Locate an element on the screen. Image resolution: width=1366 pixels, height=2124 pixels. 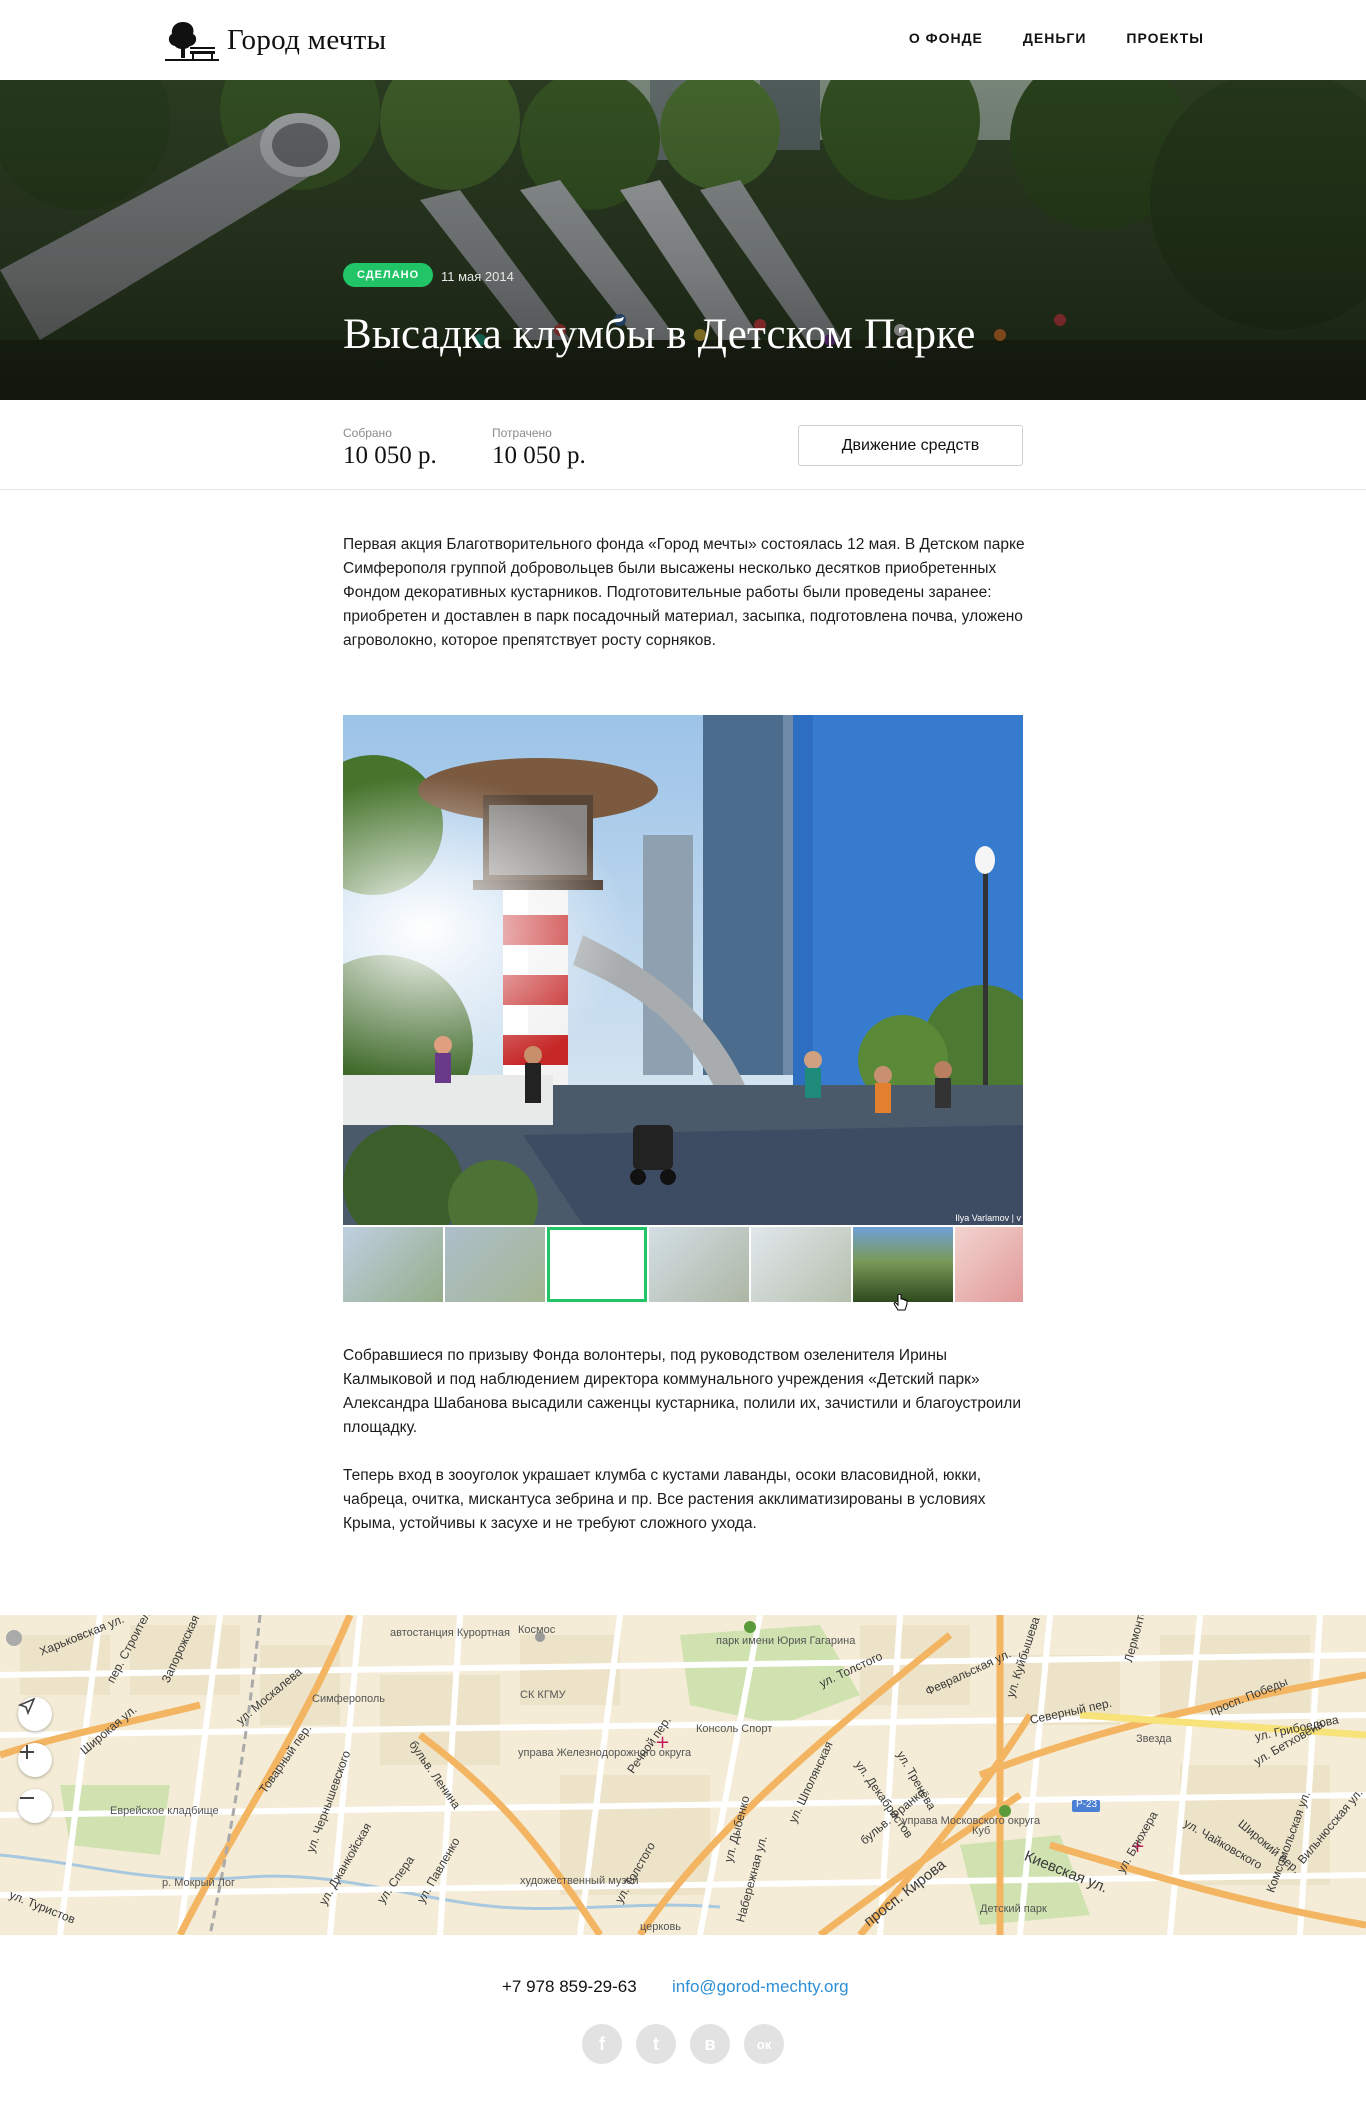
social-links: f t в ок is located at coordinates (683, 2044).